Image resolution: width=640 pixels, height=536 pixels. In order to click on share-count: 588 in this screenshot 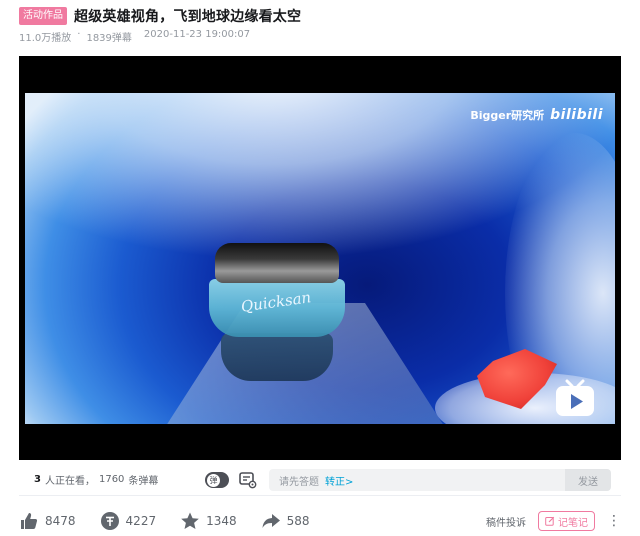, I will do `click(298, 521)`.